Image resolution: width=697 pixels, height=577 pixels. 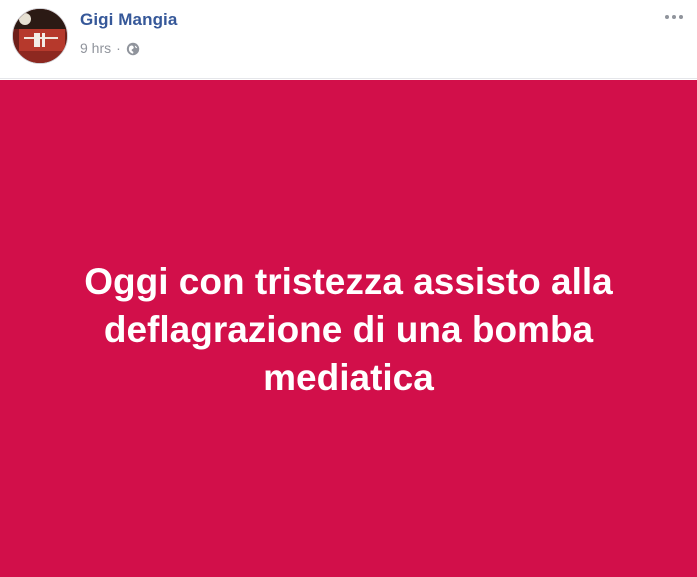 I want to click on avatar-image, so click(x=40, y=36).